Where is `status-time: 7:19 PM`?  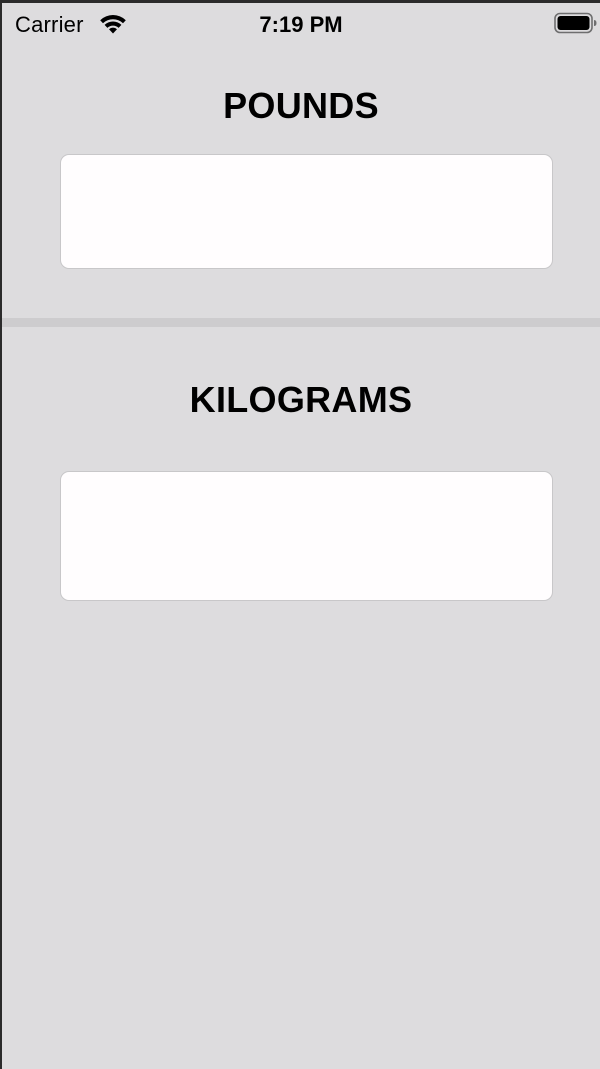 status-time: 7:19 PM is located at coordinates (301, 24).